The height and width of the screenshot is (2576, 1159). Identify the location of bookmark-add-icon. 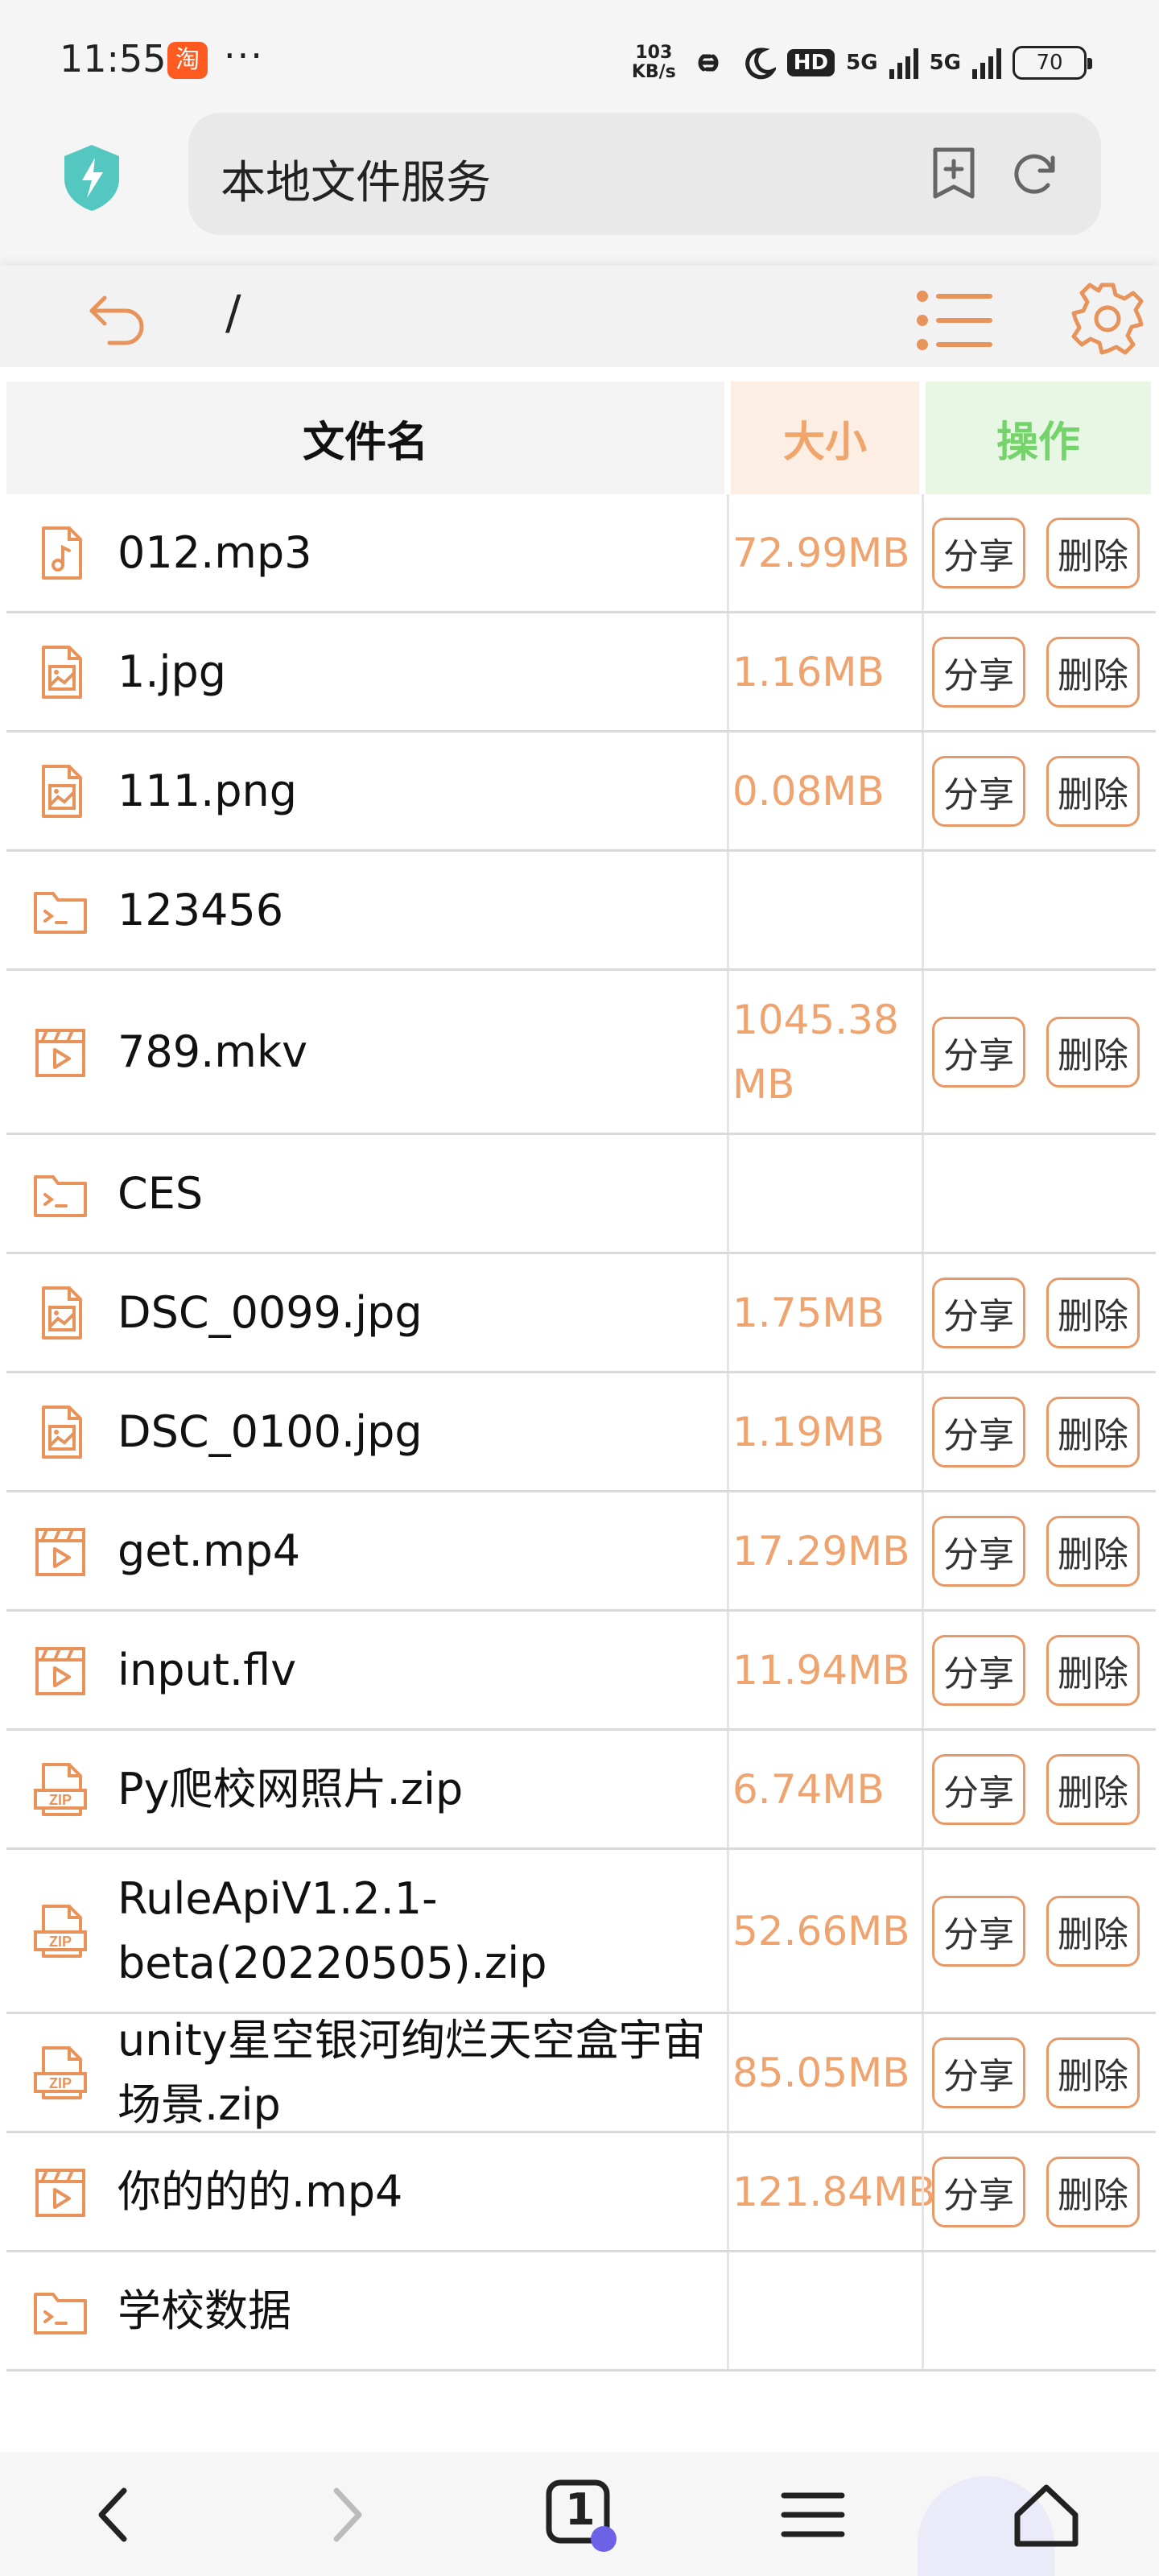
(954, 173).